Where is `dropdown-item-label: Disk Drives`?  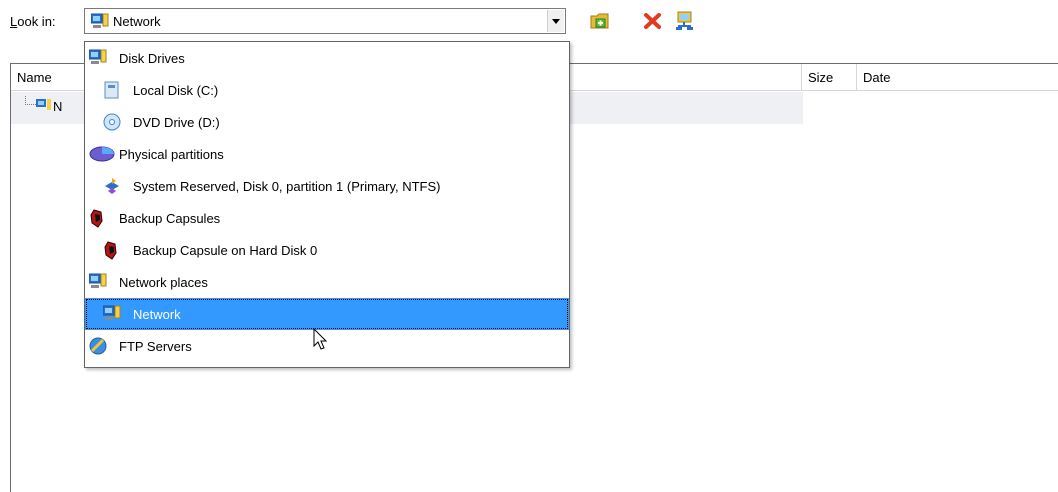 dropdown-item-label: Disk Drives is located at coordinates (152, 58).